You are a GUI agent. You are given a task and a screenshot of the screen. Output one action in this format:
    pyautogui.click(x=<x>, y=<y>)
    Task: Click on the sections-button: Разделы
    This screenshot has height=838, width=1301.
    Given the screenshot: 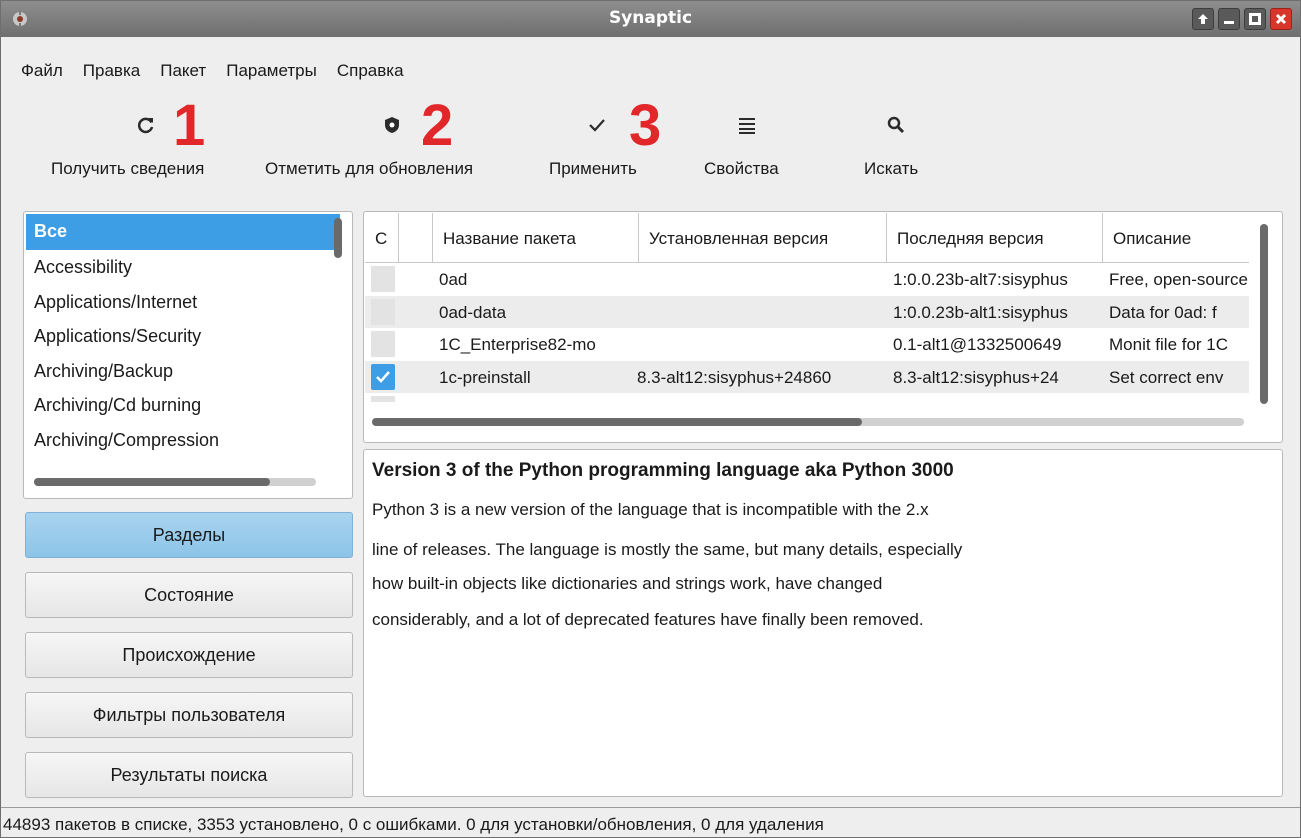 What is the action you would take?
    pyautogui.click(x=189, y=535)
    